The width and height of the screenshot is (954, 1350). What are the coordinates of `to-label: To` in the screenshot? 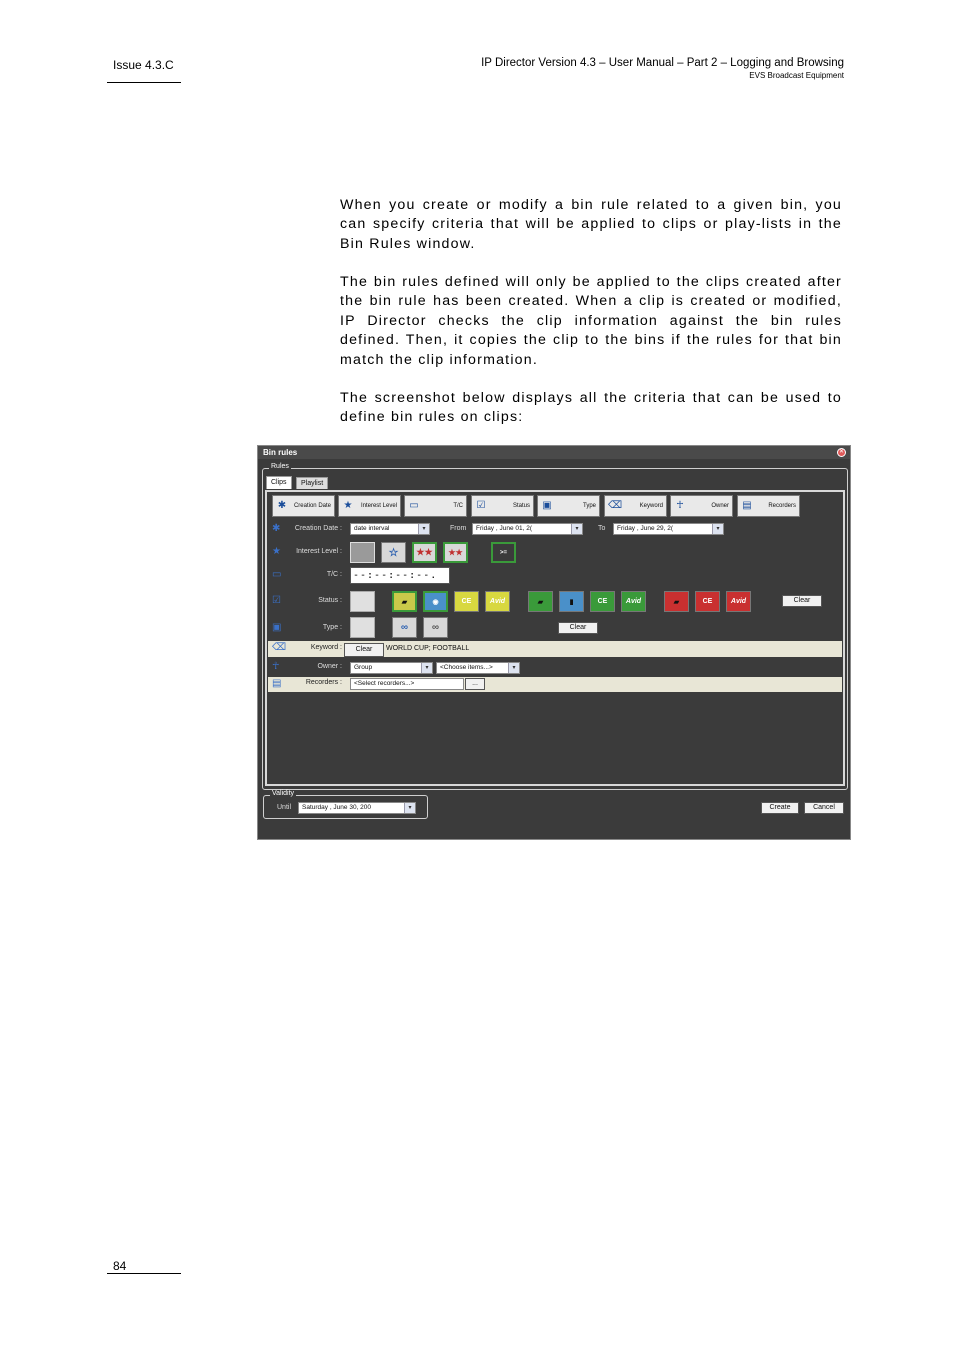 It's located at (602, 528).